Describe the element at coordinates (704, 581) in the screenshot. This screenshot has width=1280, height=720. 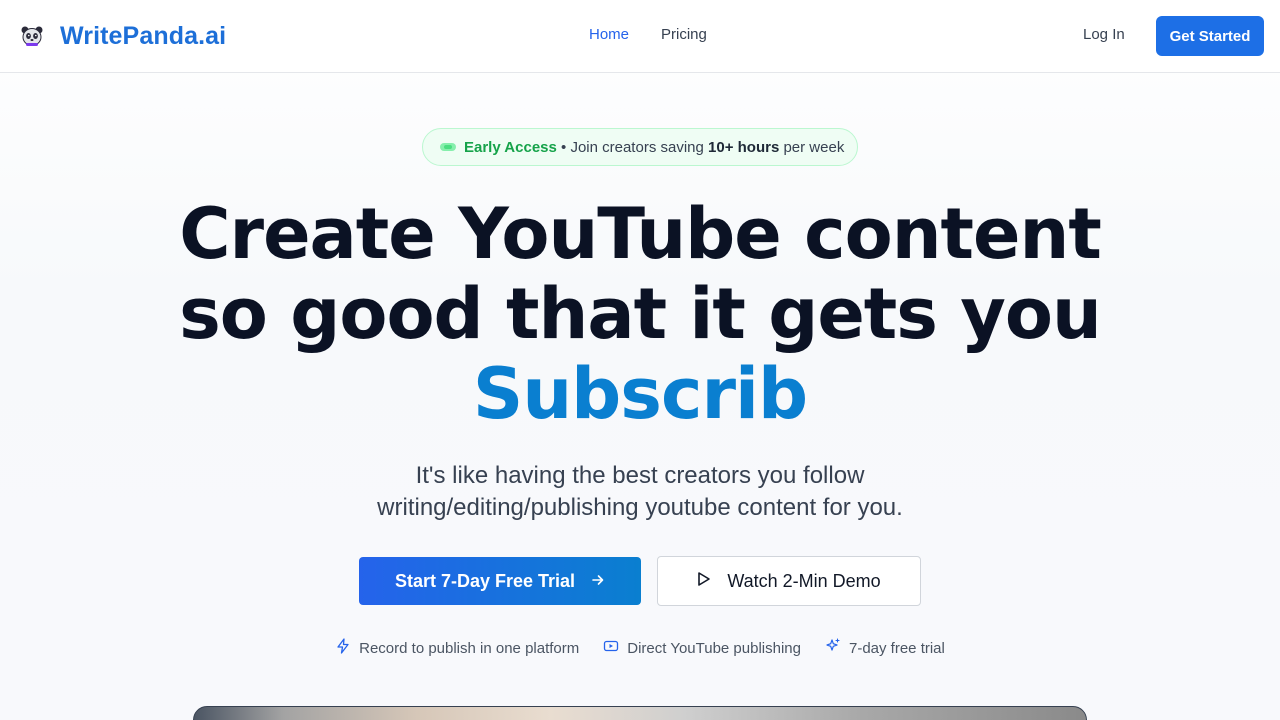
I see `play-icon` at that location.